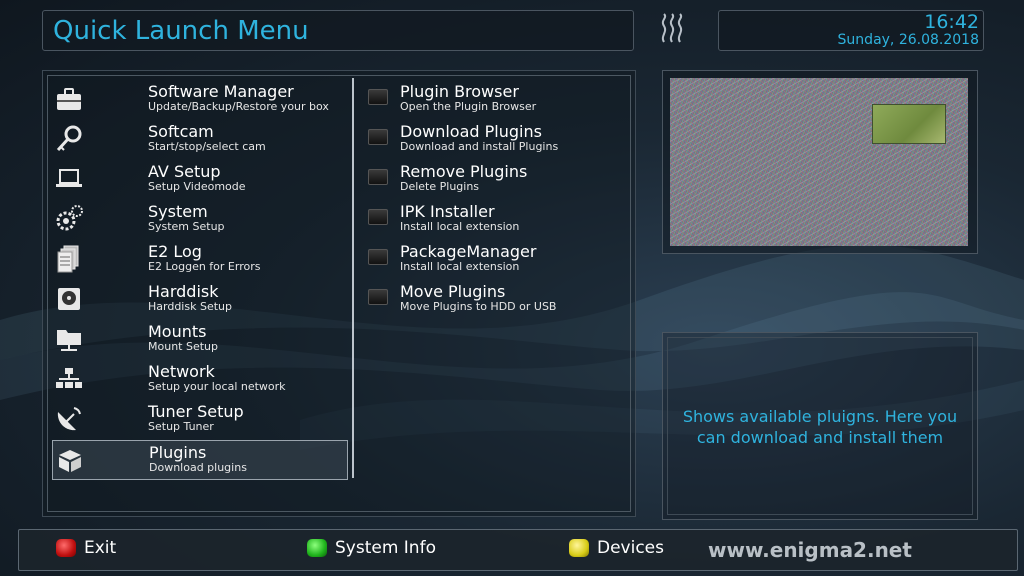 This screenshot has width=1024, height=576. I want to click on network-folder-icon, so click(69, 340).